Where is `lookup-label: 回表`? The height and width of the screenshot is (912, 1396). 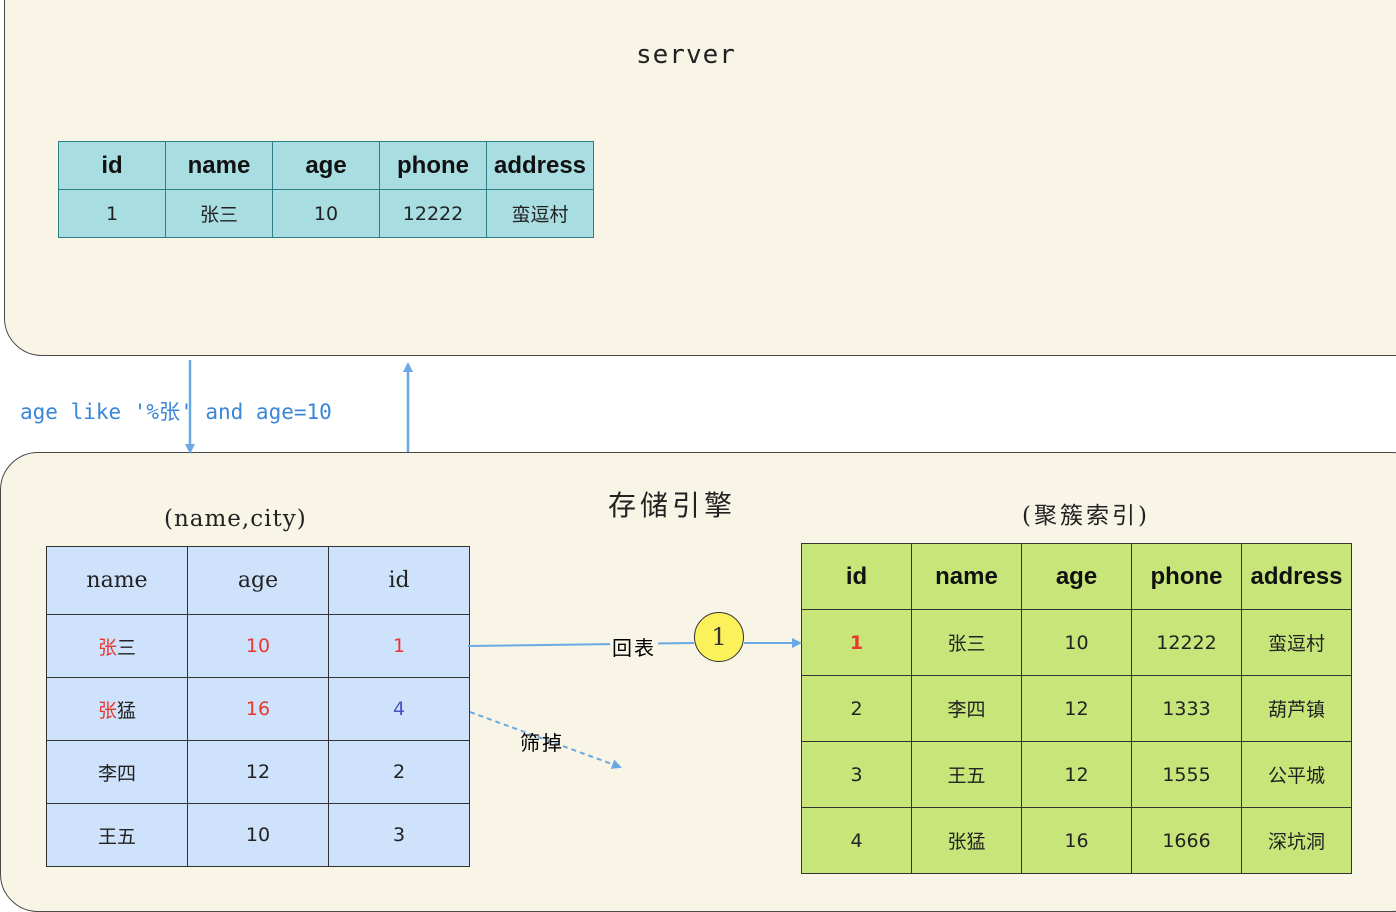
lookup-label: 回表 is located at coordinates (634, 646).